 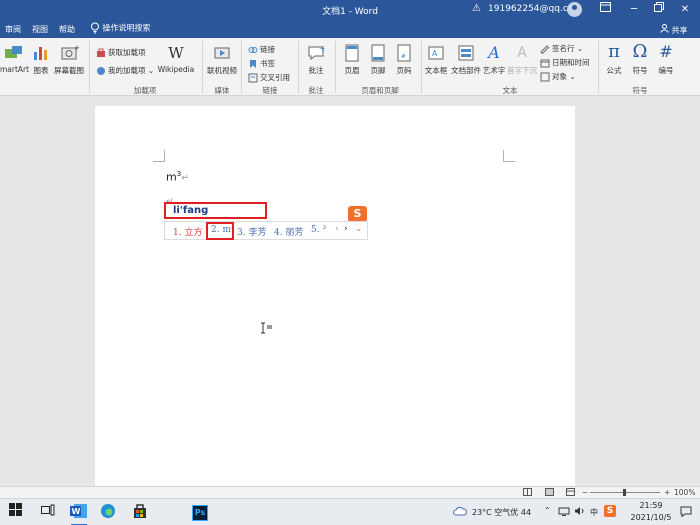 What do you see at coordinates (522, 70) in the screenshot?
I see `drop-cap-label: 首字下沉` at bounding box center [522, 70].